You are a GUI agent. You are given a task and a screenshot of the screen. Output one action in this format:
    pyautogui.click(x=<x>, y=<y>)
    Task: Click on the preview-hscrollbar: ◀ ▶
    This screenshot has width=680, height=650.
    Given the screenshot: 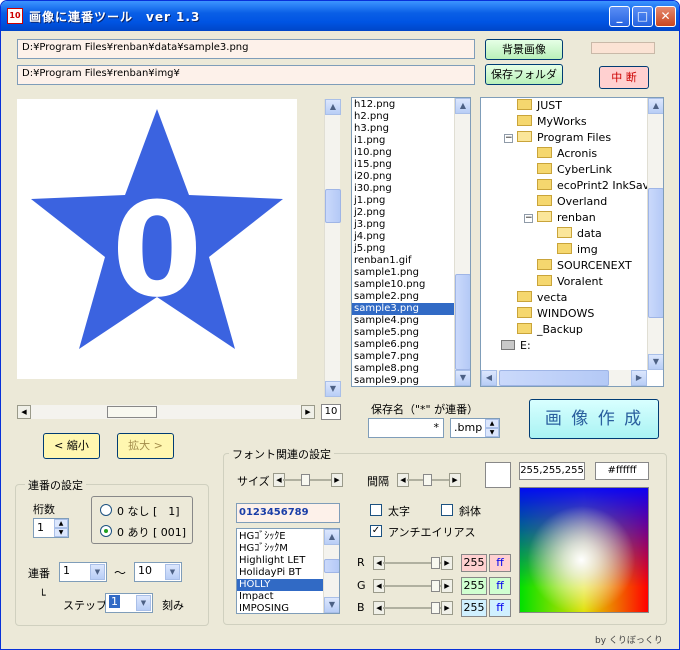 What is the action you would take?
    pyautogui.click(x=166, y=412)
    